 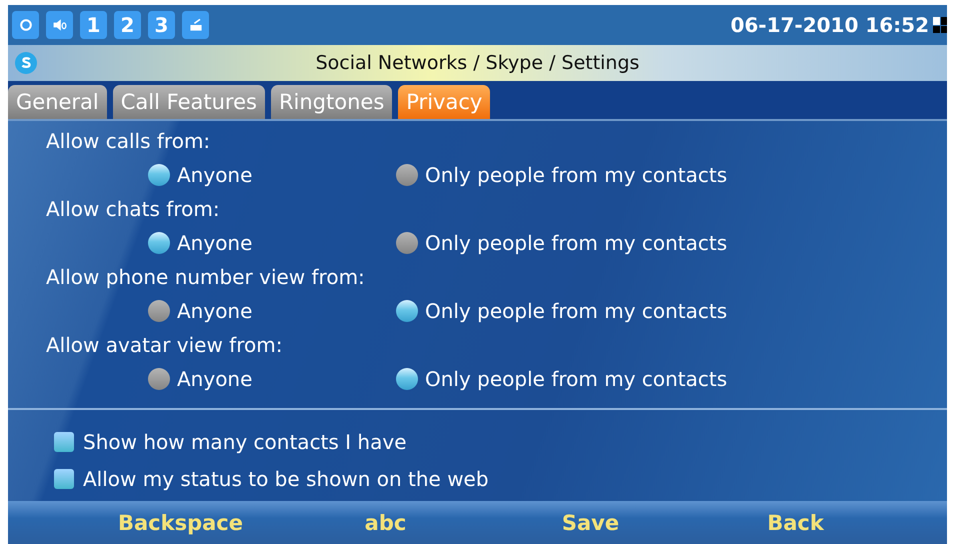 I want to click on number-icon: 2, so click(x=127, y=25).